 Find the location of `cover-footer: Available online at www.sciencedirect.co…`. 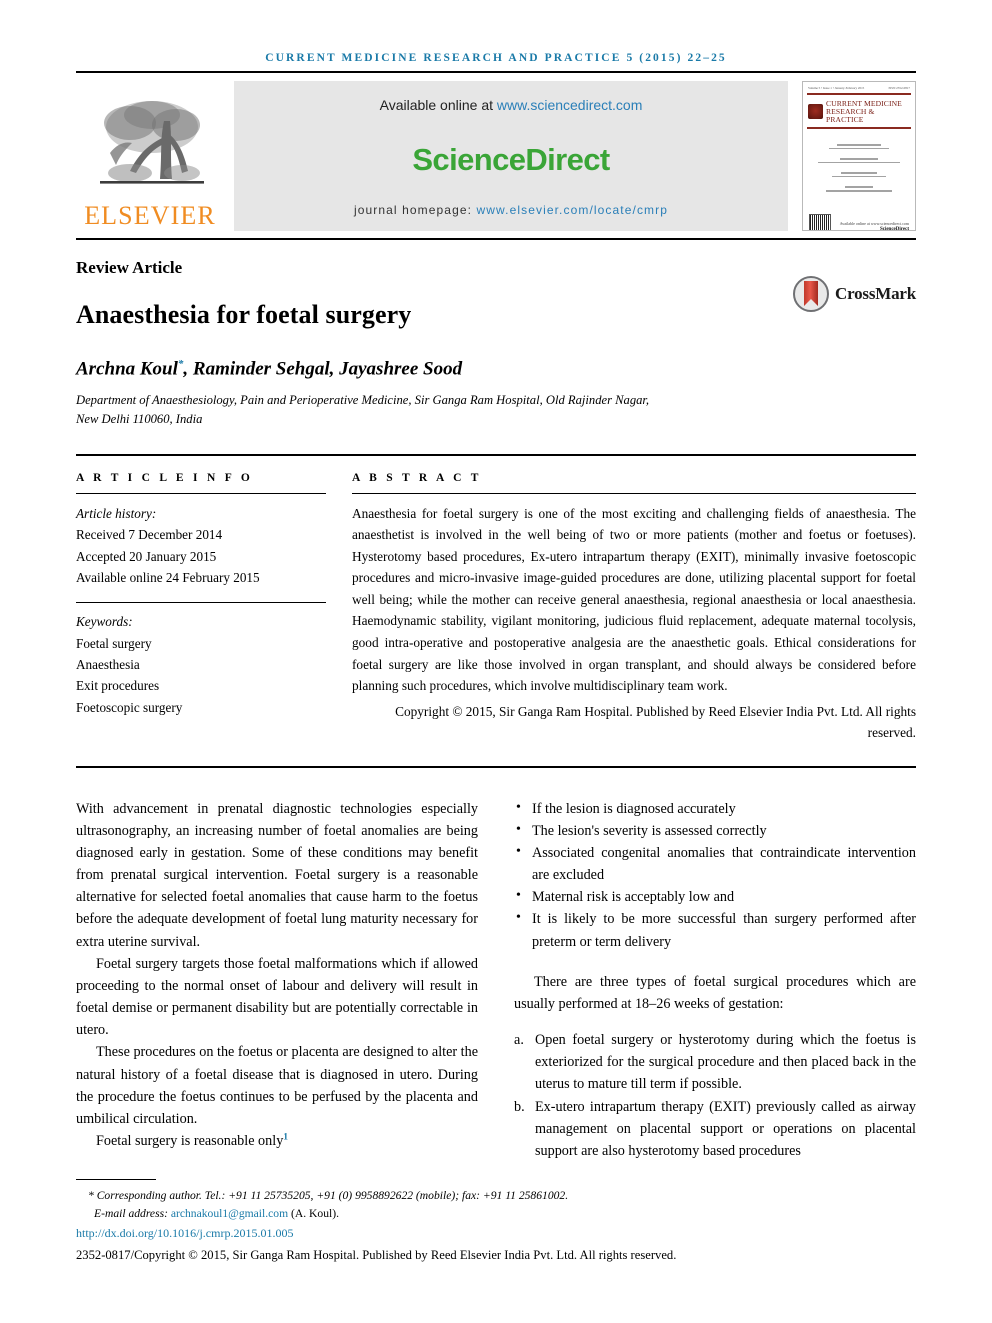

cover-footer: Available online at www.sciencedirect.co… is located at coordinates (859, 219).